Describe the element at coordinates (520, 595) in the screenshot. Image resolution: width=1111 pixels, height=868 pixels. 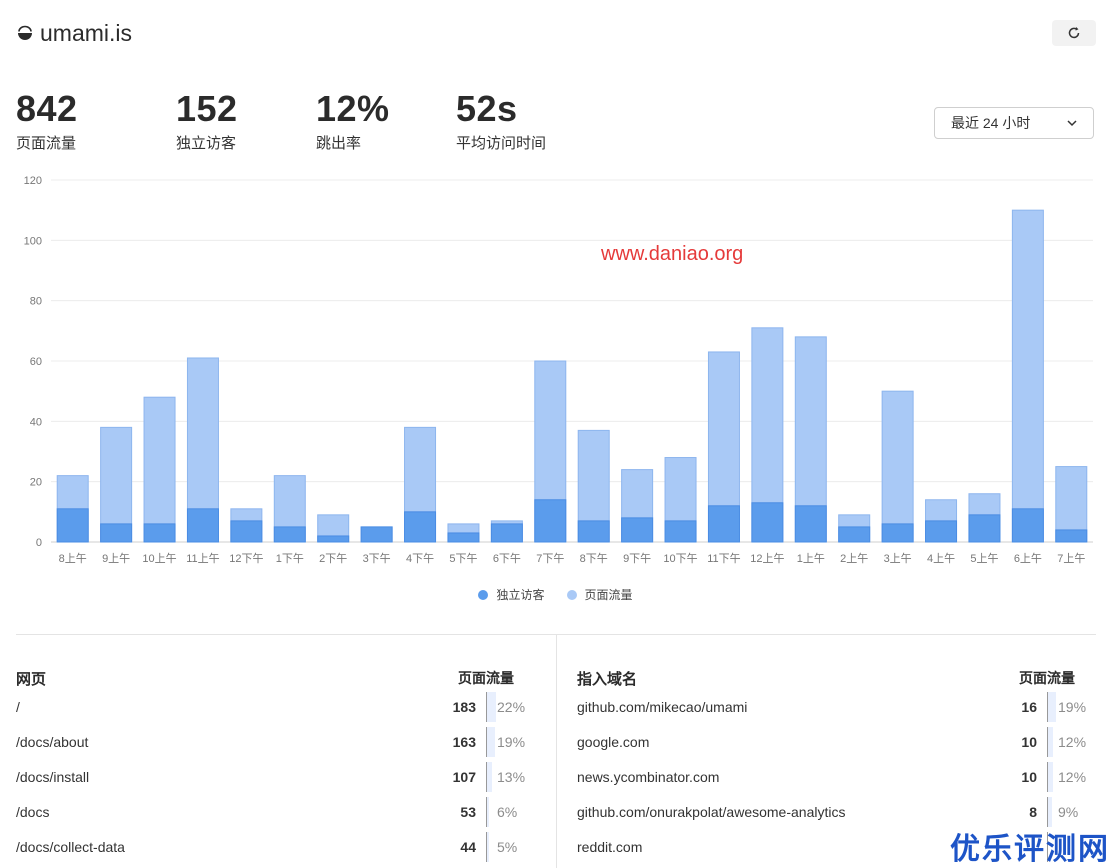
I see `legend-label: 独立访客` at that location.